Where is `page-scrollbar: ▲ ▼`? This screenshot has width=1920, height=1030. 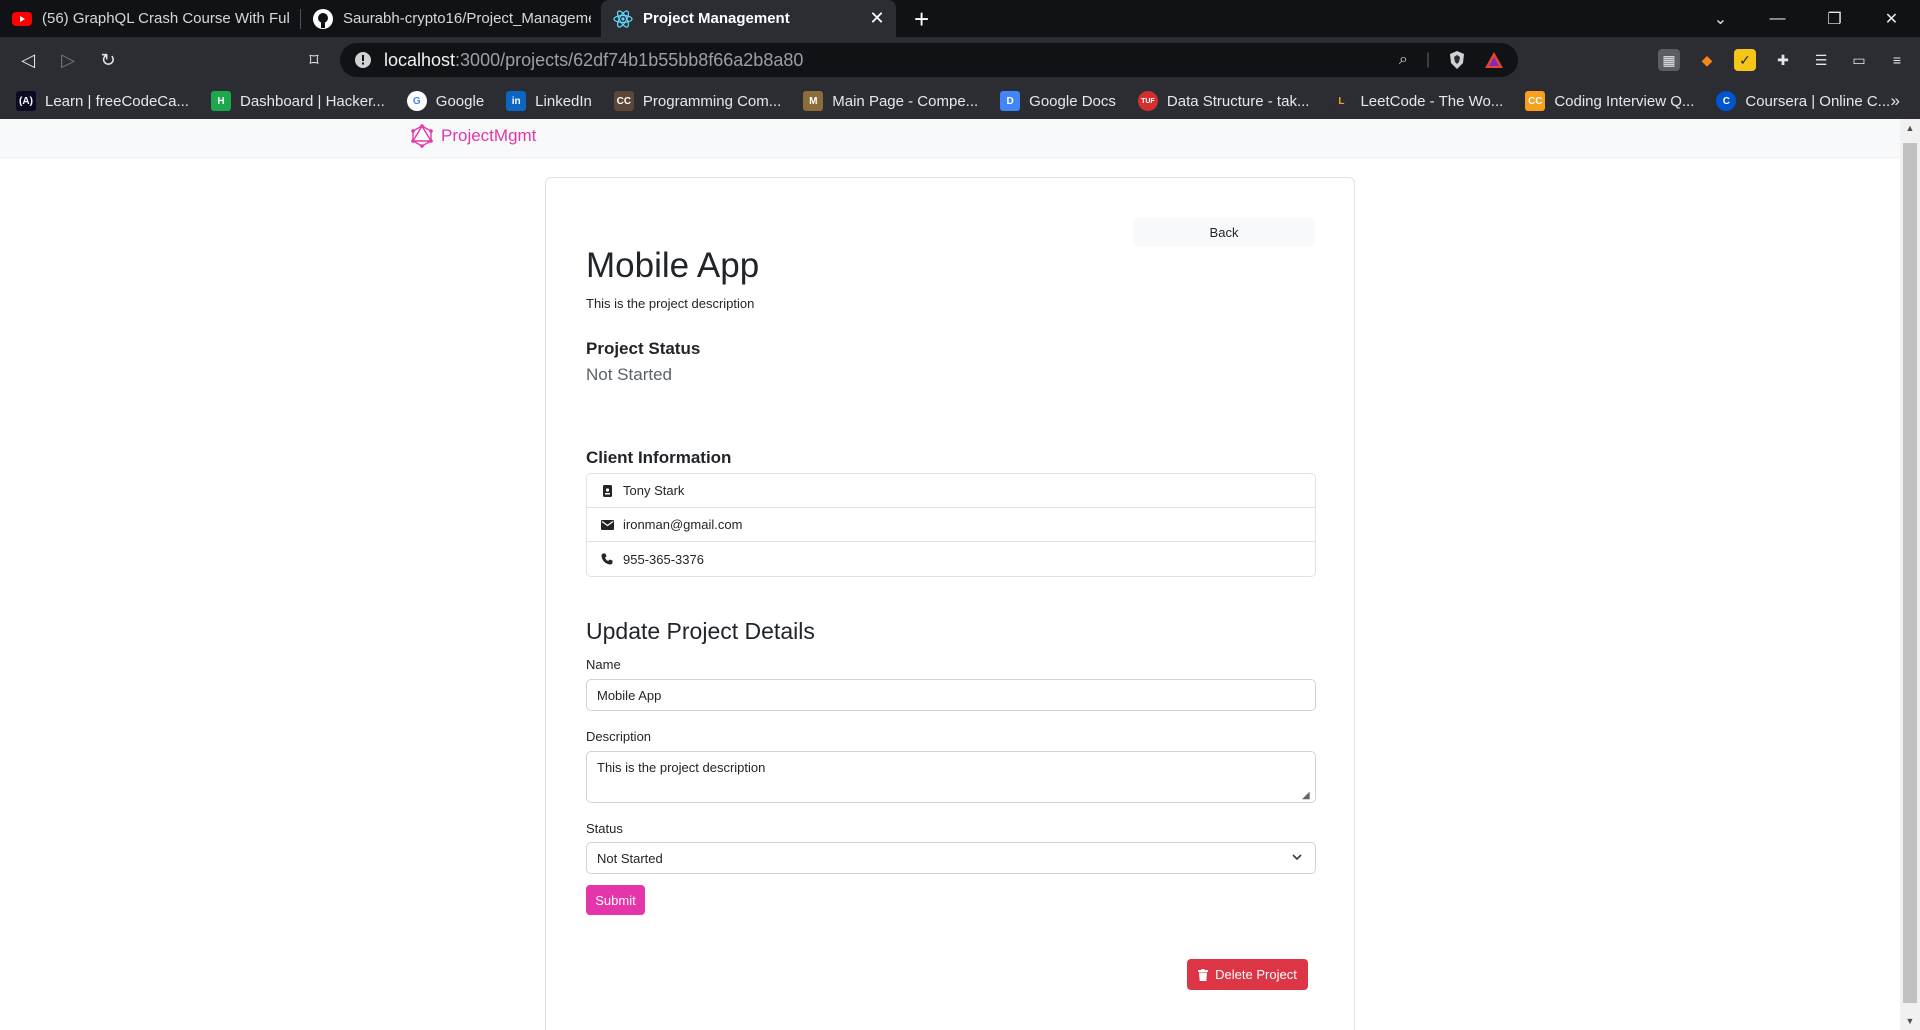 page-scrollbar: ▲ ▼ is located at coordinates (1910, 574).